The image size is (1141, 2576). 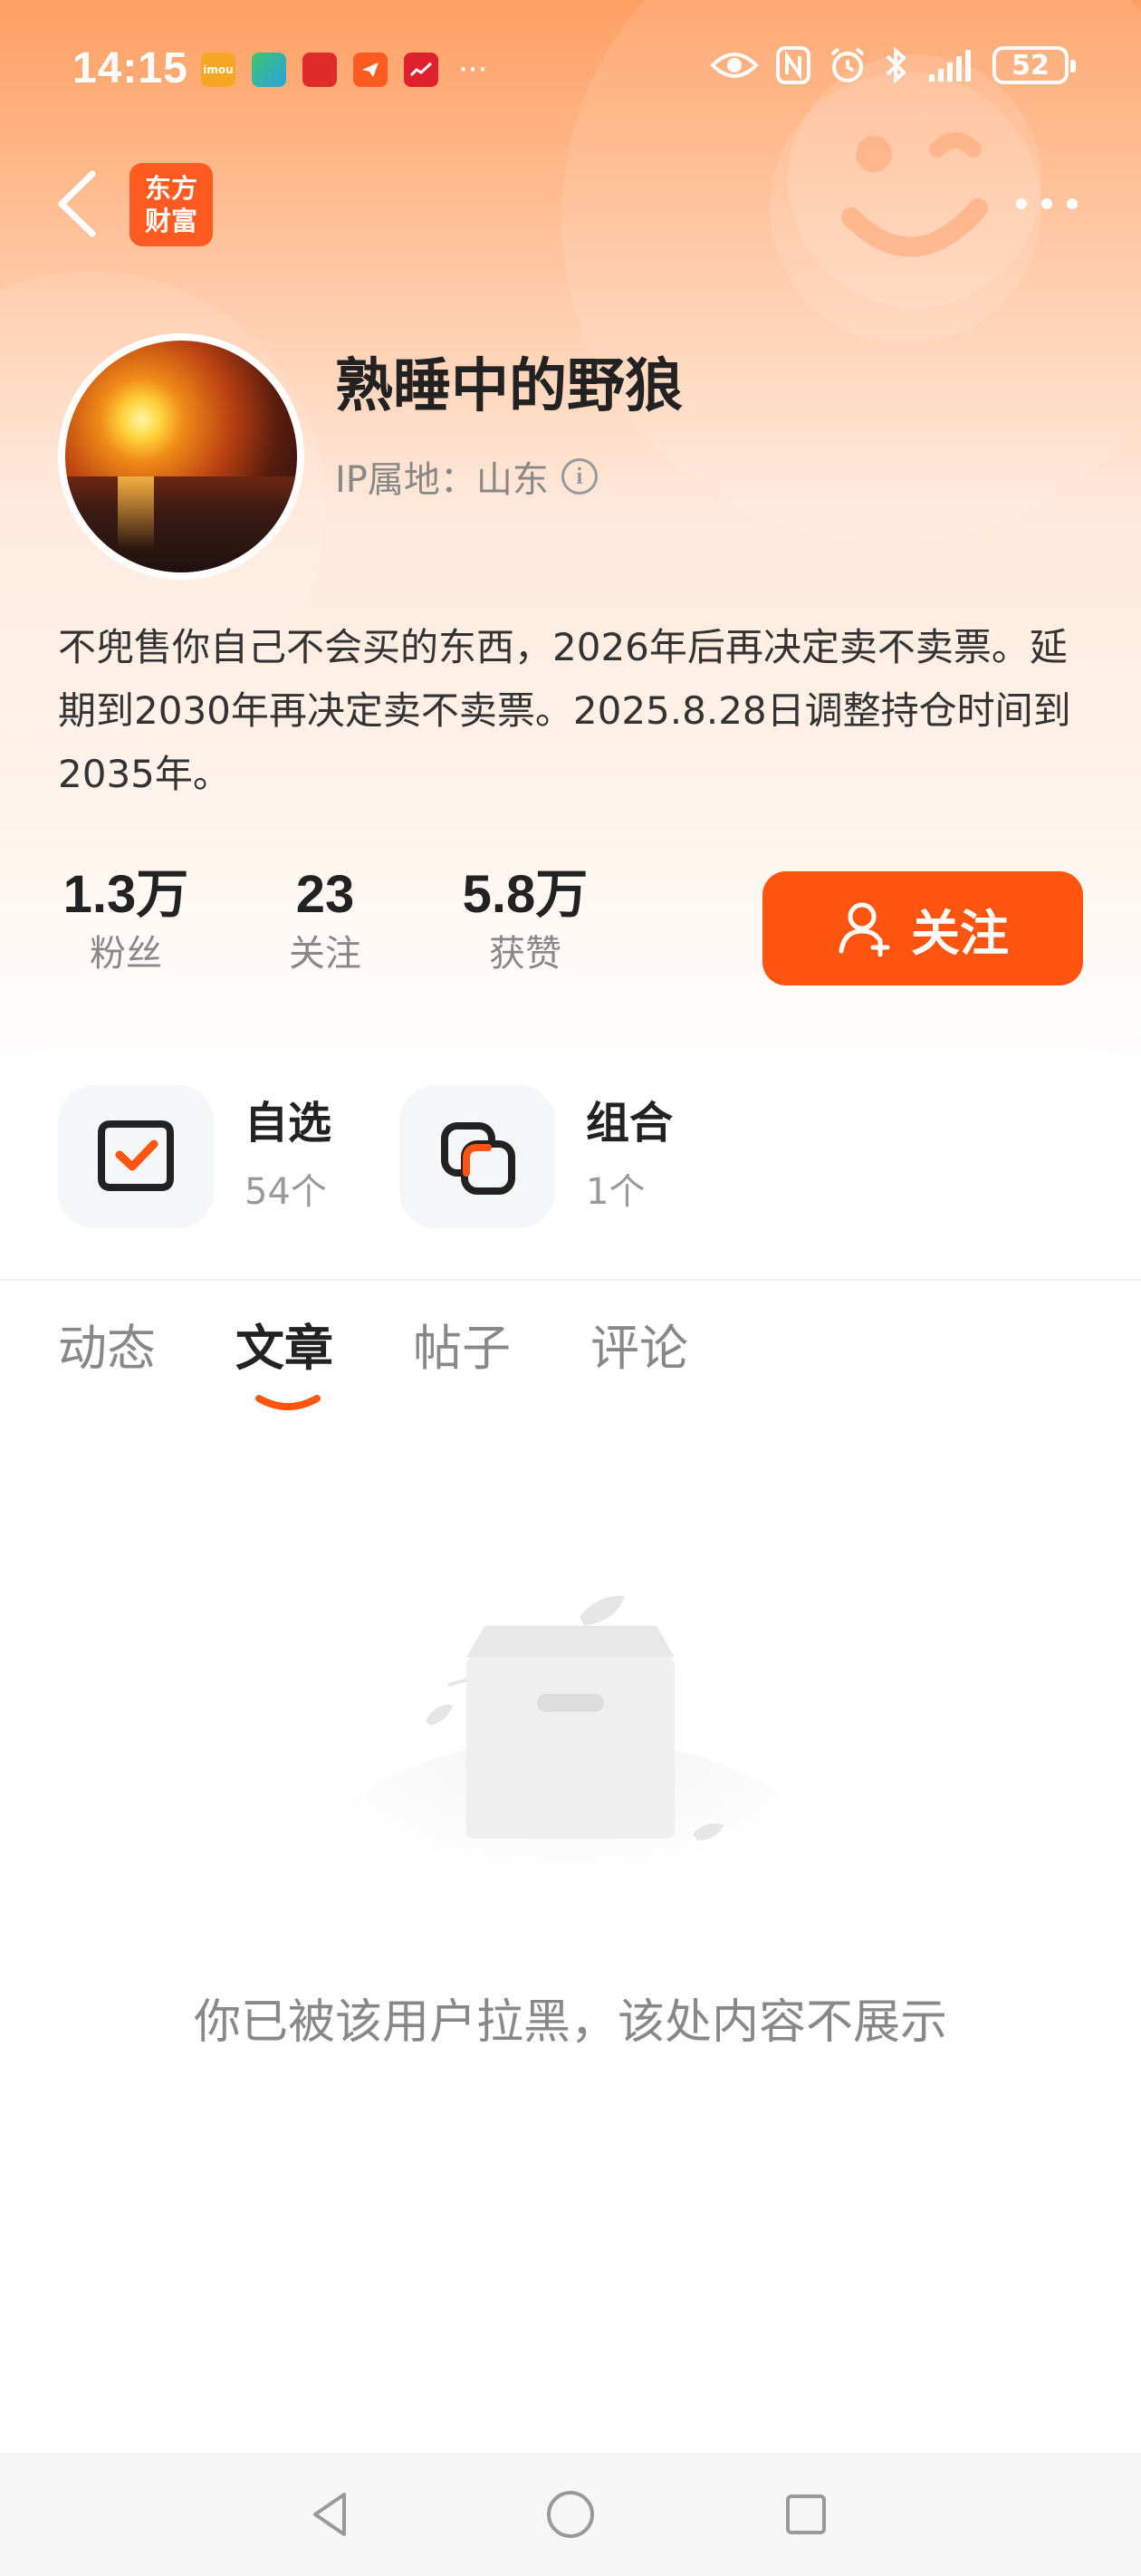 I want to click on watchlist-entry: 自选 54个, so click(x=195, y=1156).